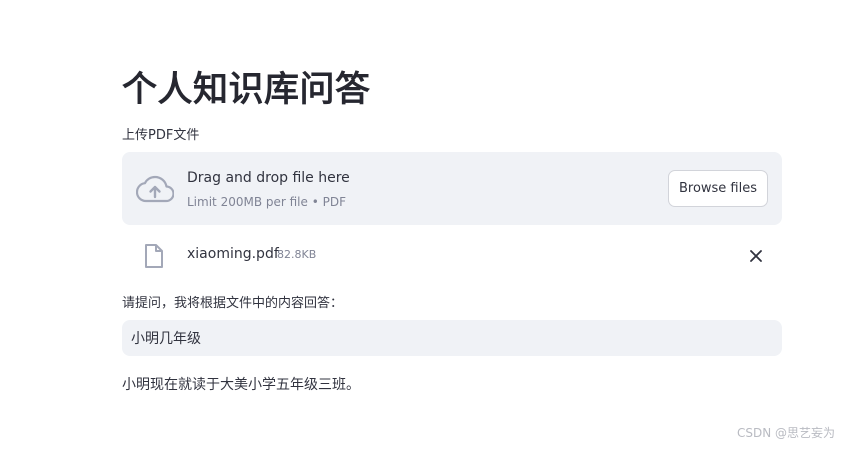 Image resolution: width=849 pixels, height=449 pixels. What do you see at coordinates (268, 178) in the screenshot?
I see `dropzone-instructions: Drag and drop file here` at bounding box center [268, 178].